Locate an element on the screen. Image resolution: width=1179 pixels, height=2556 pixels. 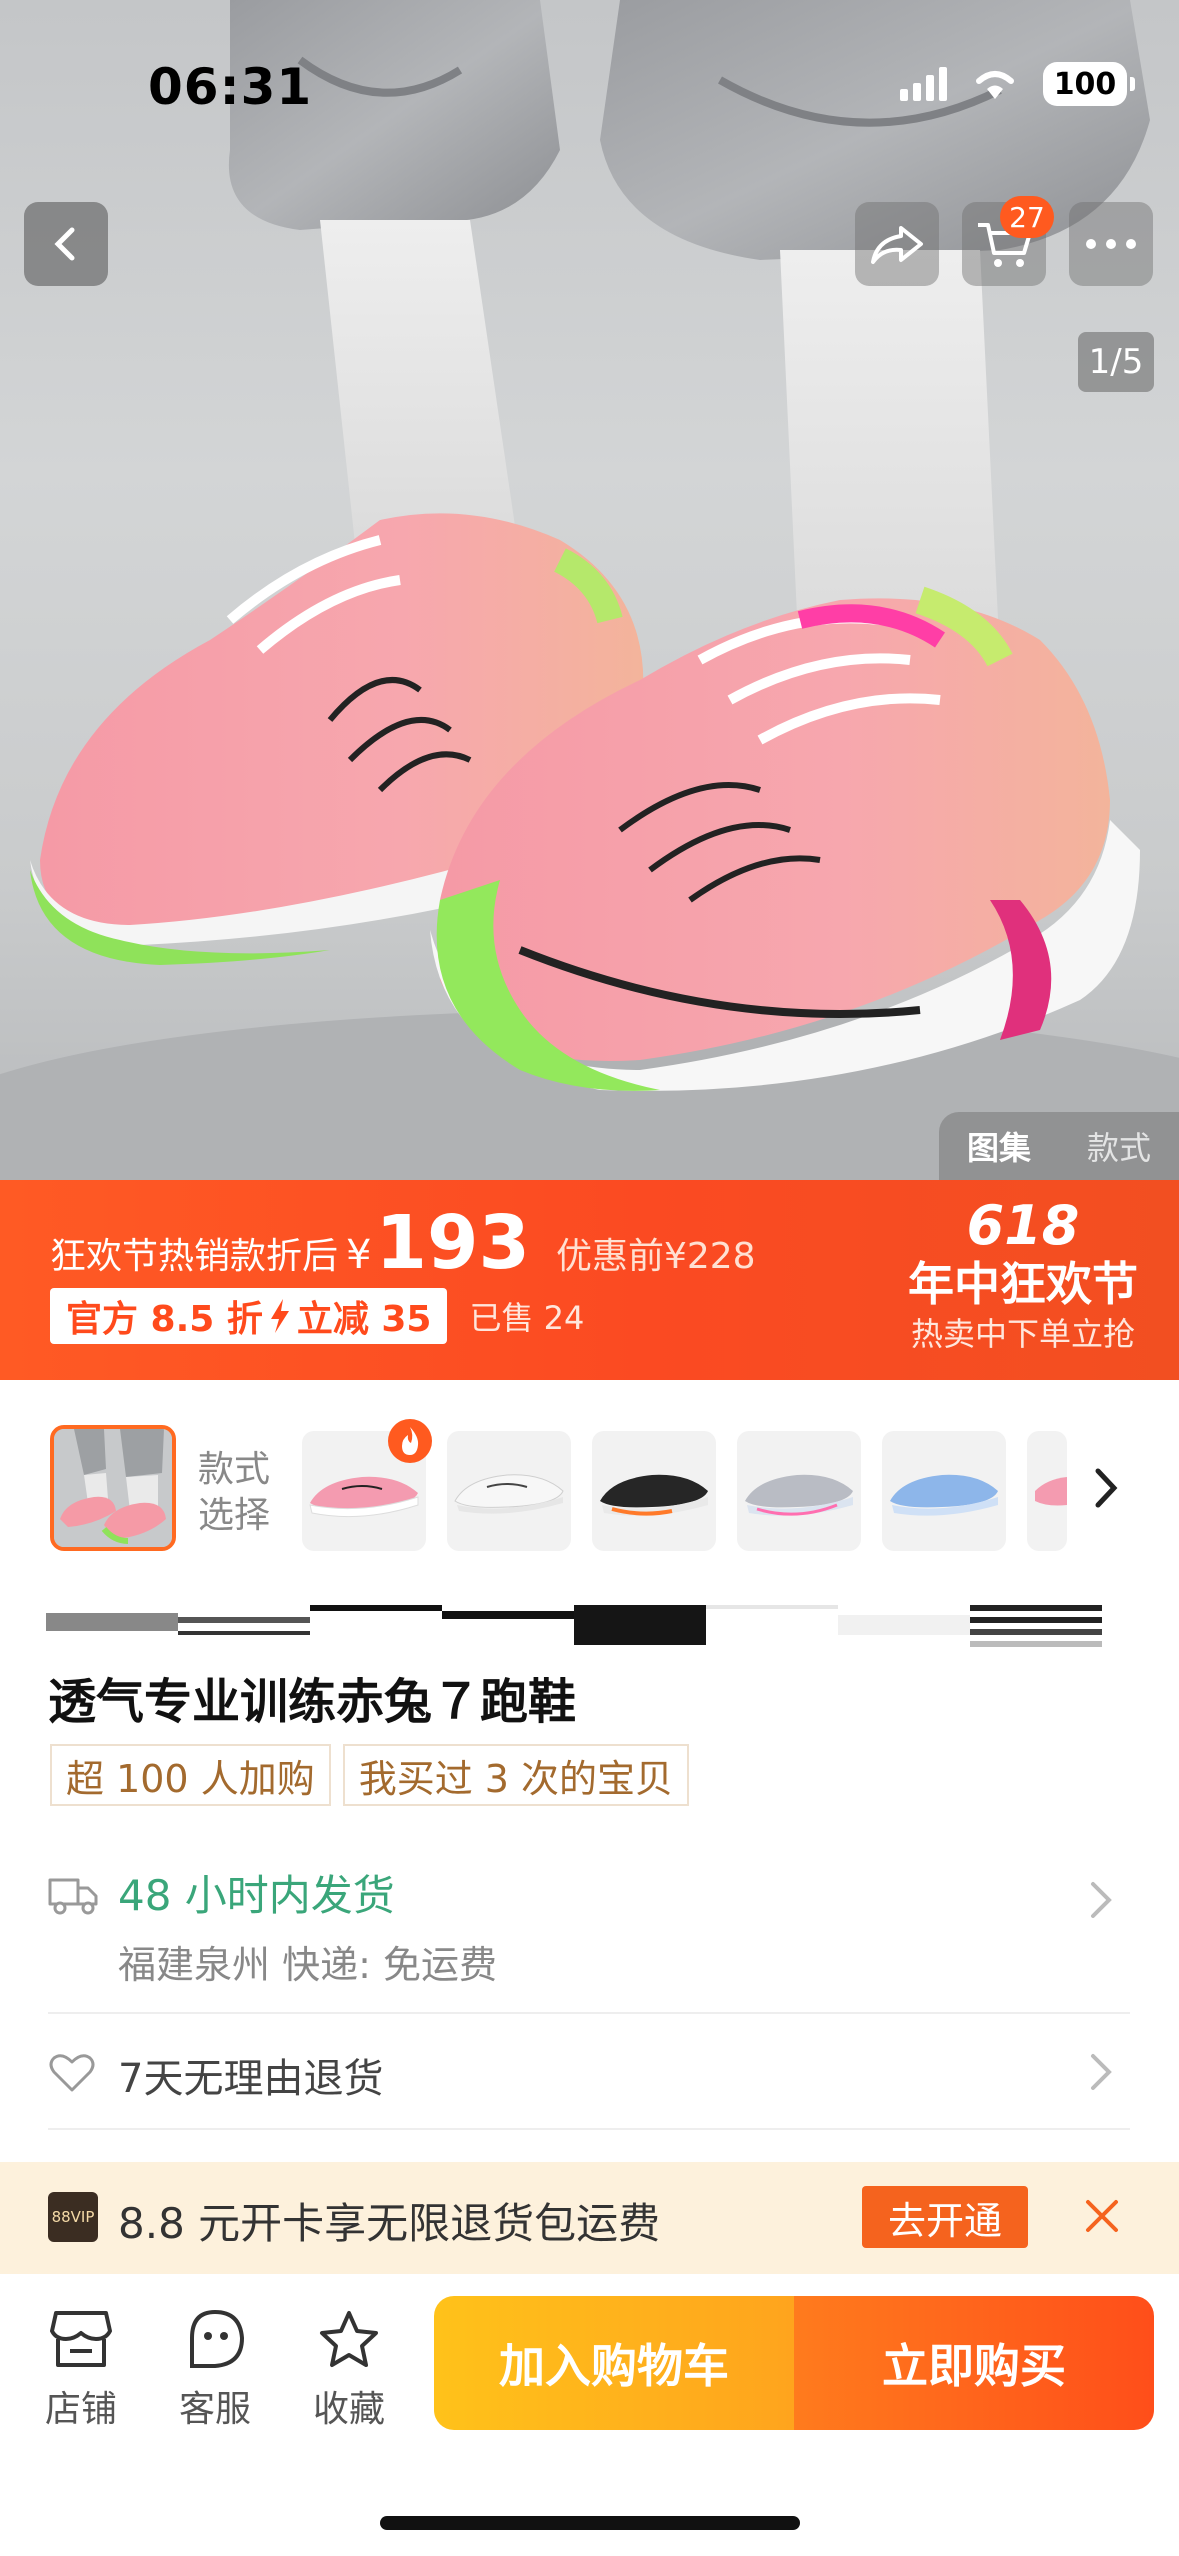
selected-style-thumbnail is located at coordinates (113, 1488).